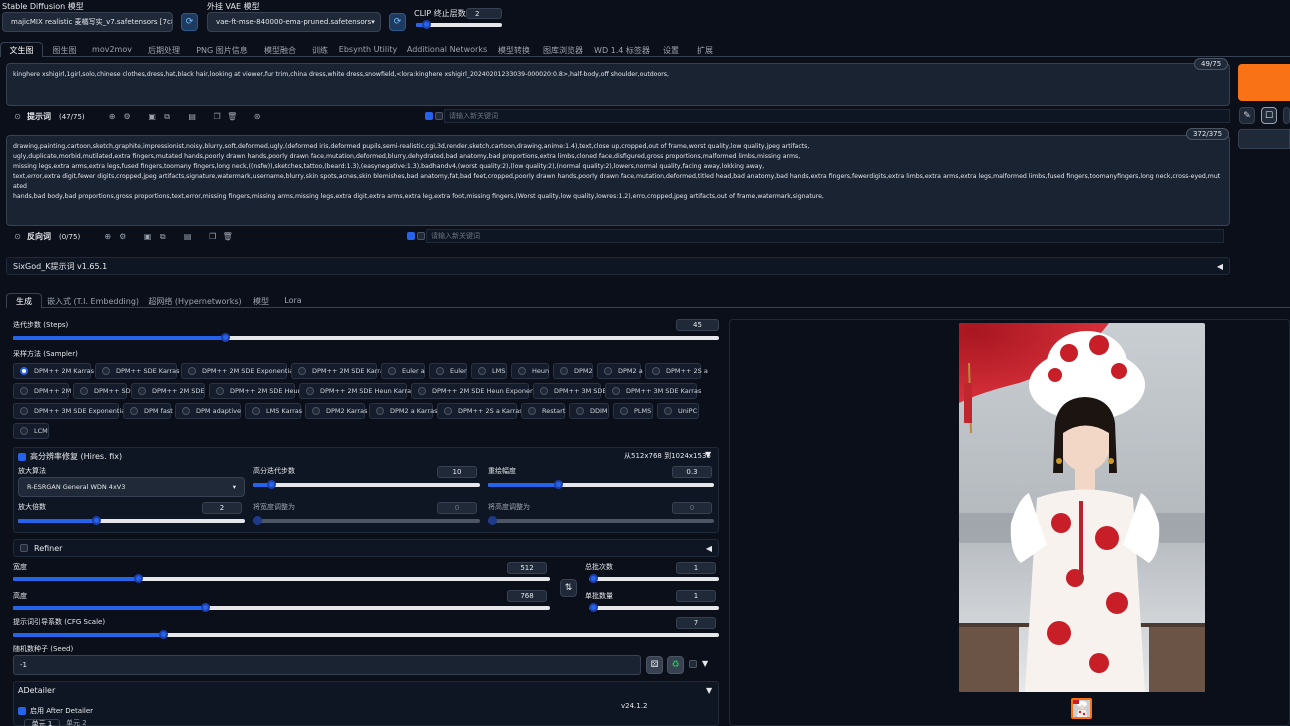  Describe the element at coordinates (601, 484) in the screenshot. I see `denoise-slider` at that location.